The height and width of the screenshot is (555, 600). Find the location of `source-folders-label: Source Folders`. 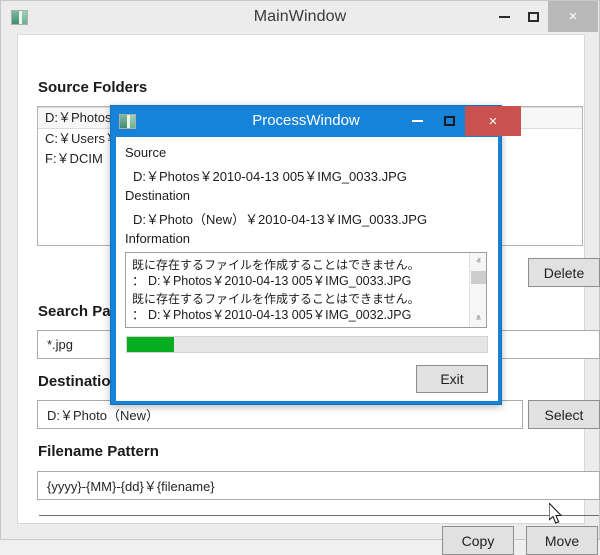

source-folders-label: Source Folders is located at coordinates (93, 87).